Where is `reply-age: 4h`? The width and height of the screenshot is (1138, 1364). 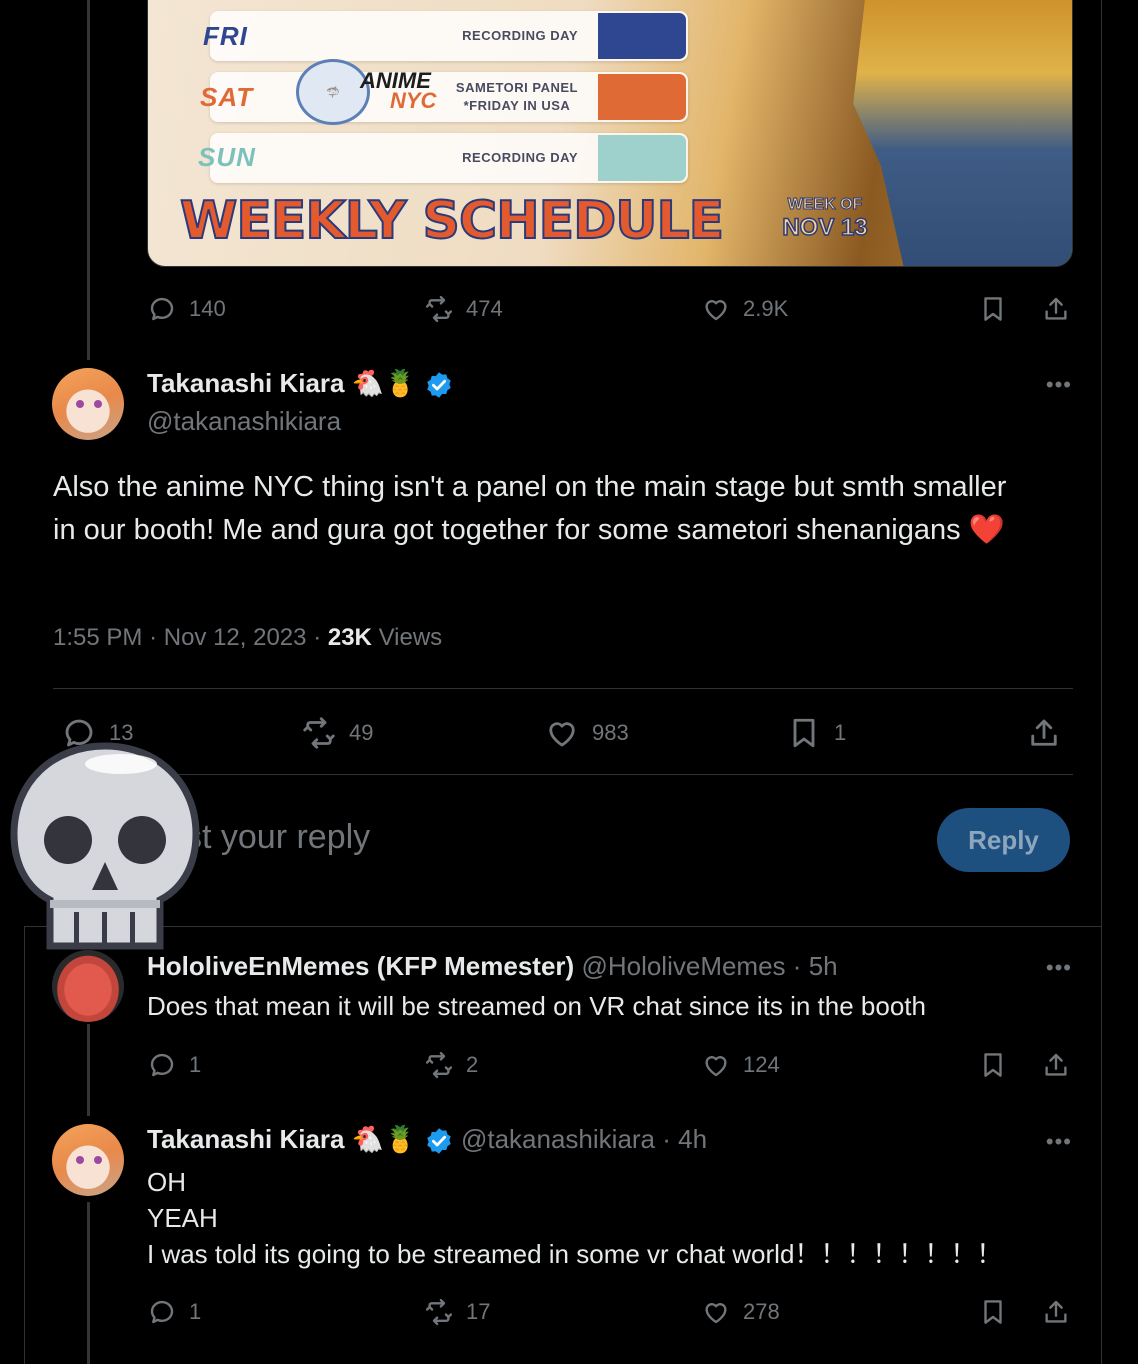
reply-age: 4h is located at coordinates (692, 1139).